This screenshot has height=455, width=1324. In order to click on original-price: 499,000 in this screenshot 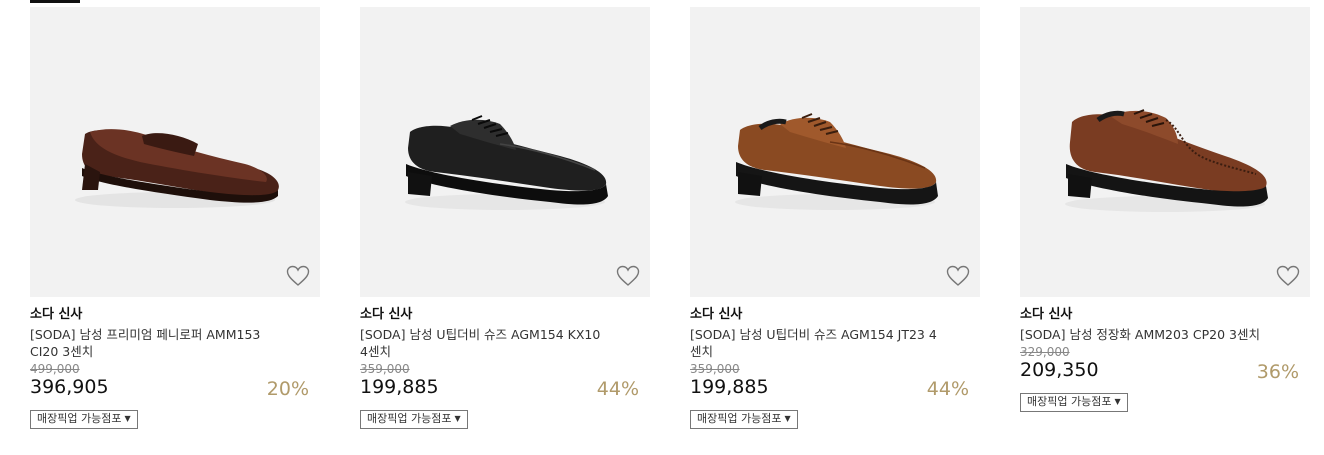, I will do `click(55, 369)`.